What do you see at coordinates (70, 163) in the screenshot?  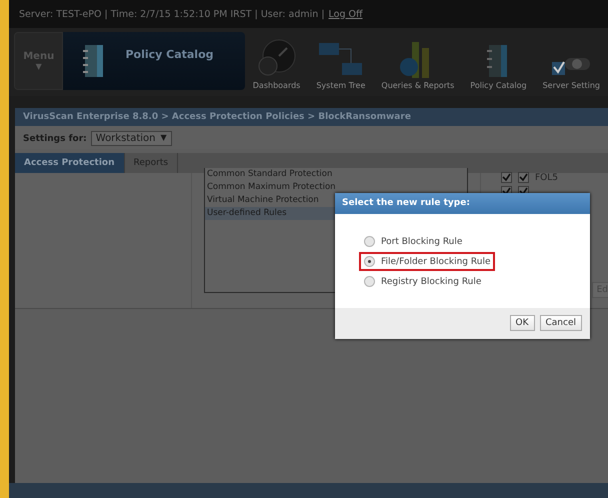 I see `tab: Access Protection` at bounding box center [70, 163].